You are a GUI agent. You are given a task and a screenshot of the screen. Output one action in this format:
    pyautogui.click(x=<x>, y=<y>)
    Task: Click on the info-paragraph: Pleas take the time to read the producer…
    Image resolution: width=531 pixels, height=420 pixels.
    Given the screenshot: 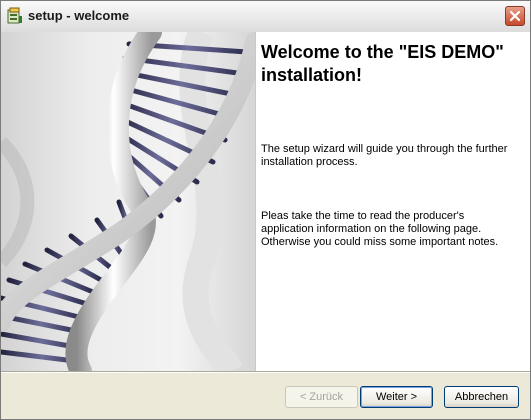 What is the action you would take?
    pyautogui.click(x=380, y=229)
    